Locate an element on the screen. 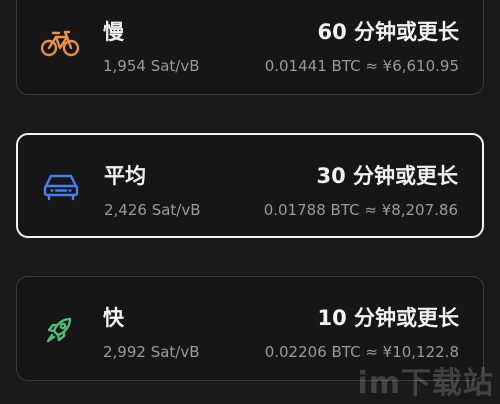 This screenshot has height=404, width=500. fee-rate: 1,954 Sat/vB is located at coordinates (151, 66).